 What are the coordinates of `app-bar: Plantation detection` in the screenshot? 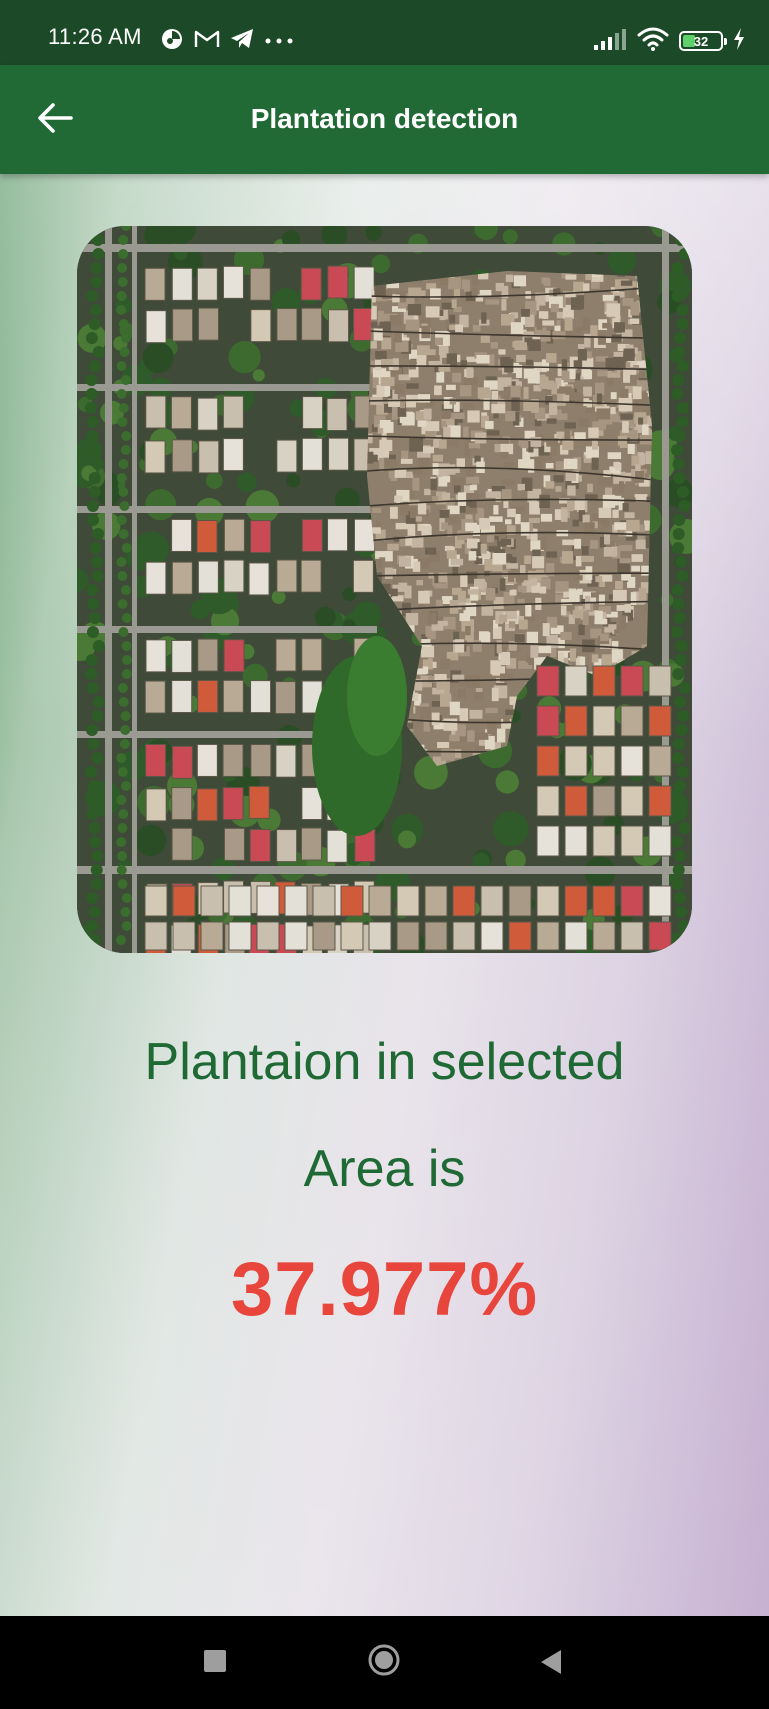 It's located at (384, 119).